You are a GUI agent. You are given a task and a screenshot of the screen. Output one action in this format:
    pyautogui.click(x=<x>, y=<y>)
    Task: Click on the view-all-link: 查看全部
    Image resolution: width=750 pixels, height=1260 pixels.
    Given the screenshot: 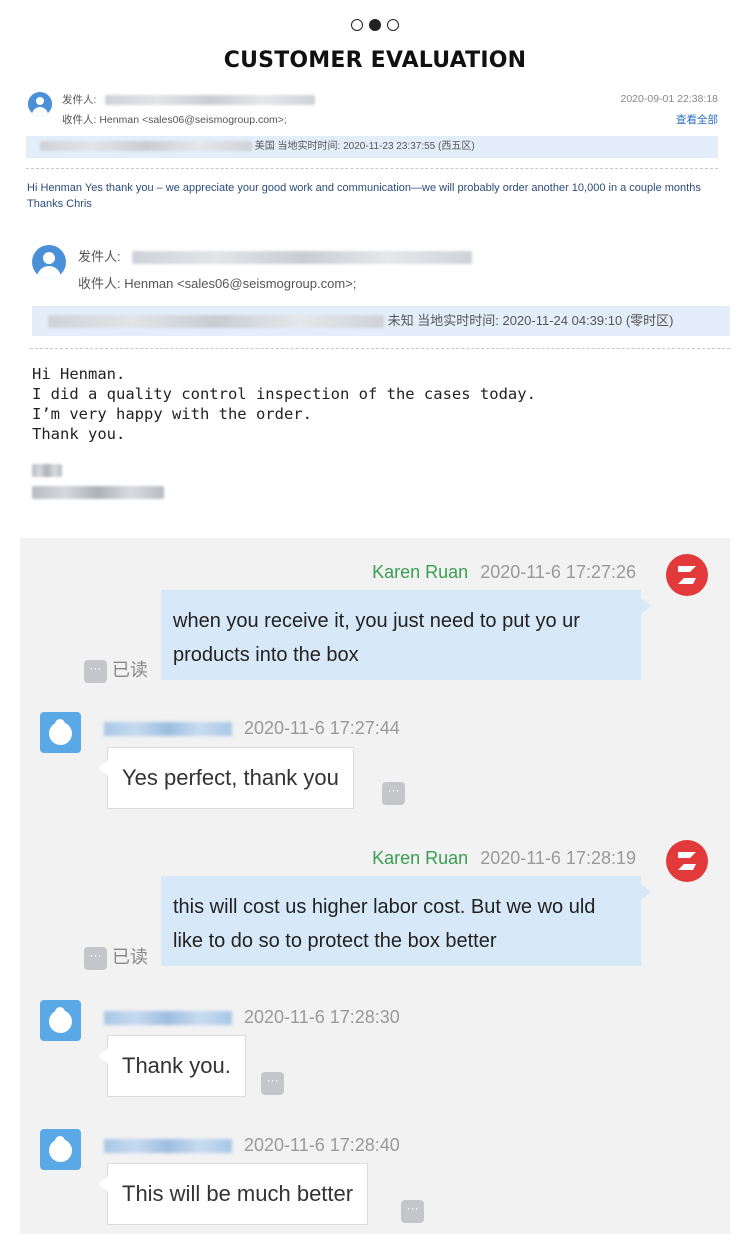 What is the action you would take?
    pyautogui.click(x=697, y=119)
    